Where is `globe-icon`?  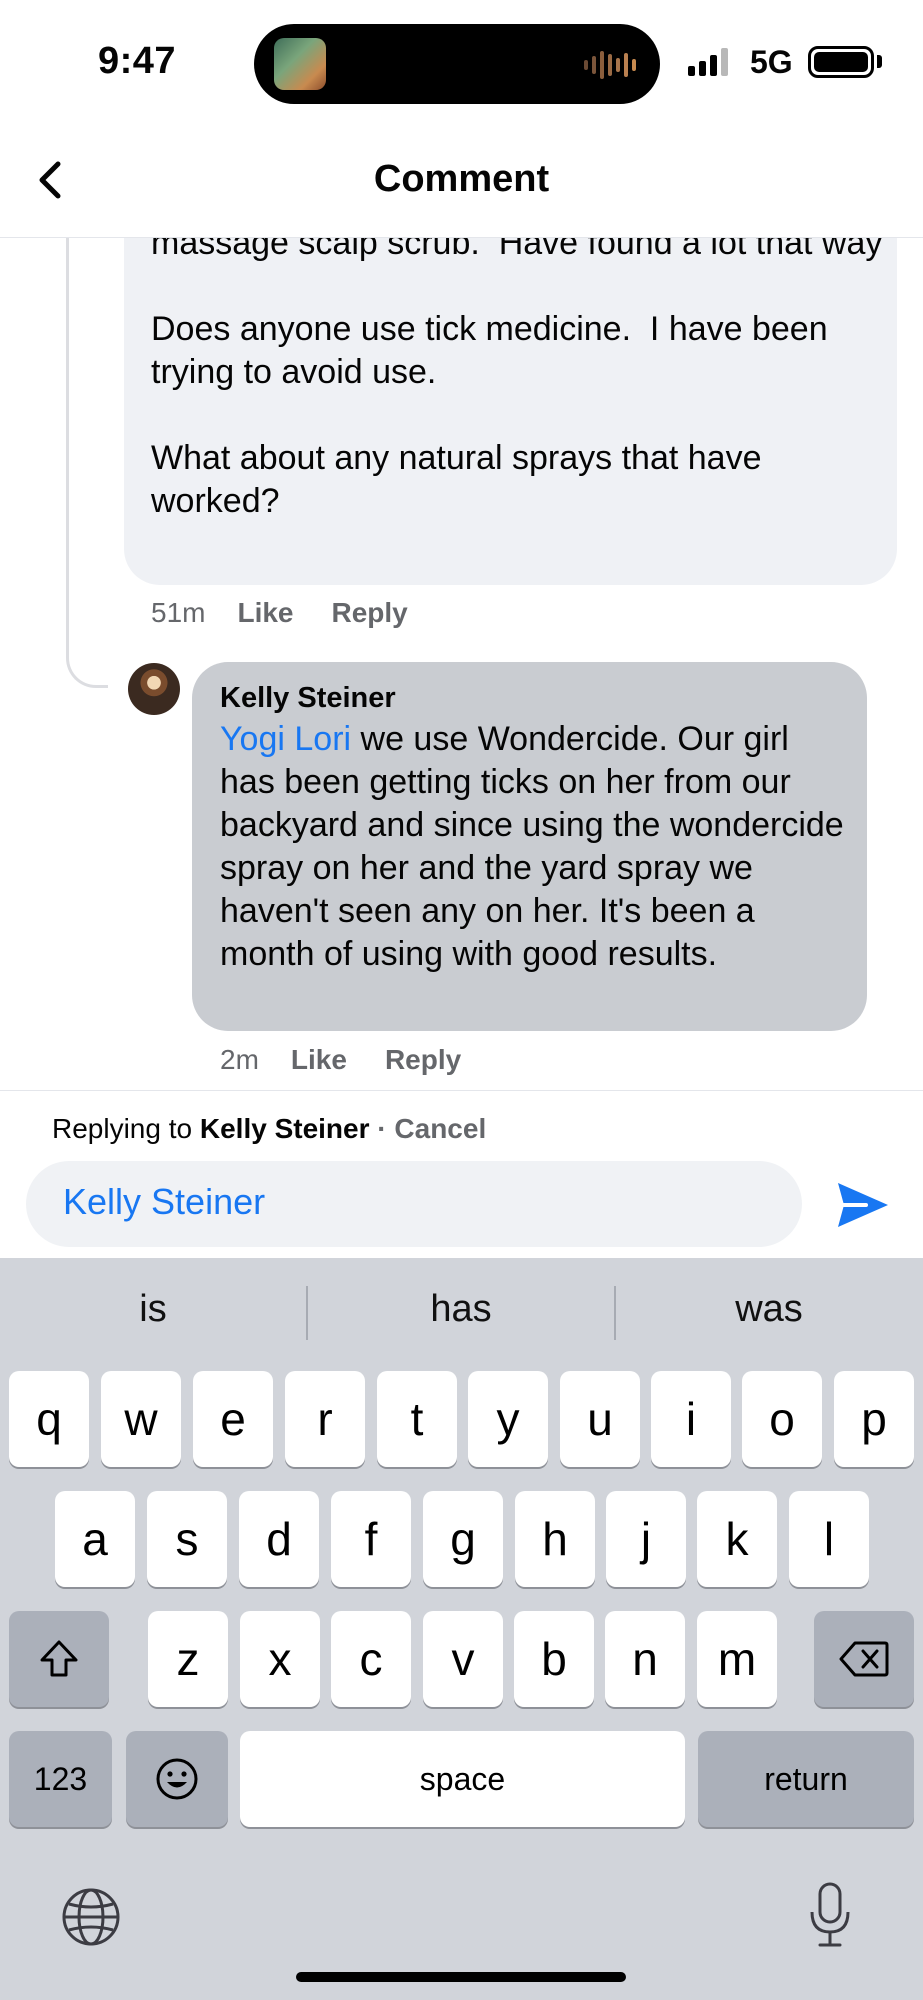 globe-icon is located at coordinates (91, 1917).